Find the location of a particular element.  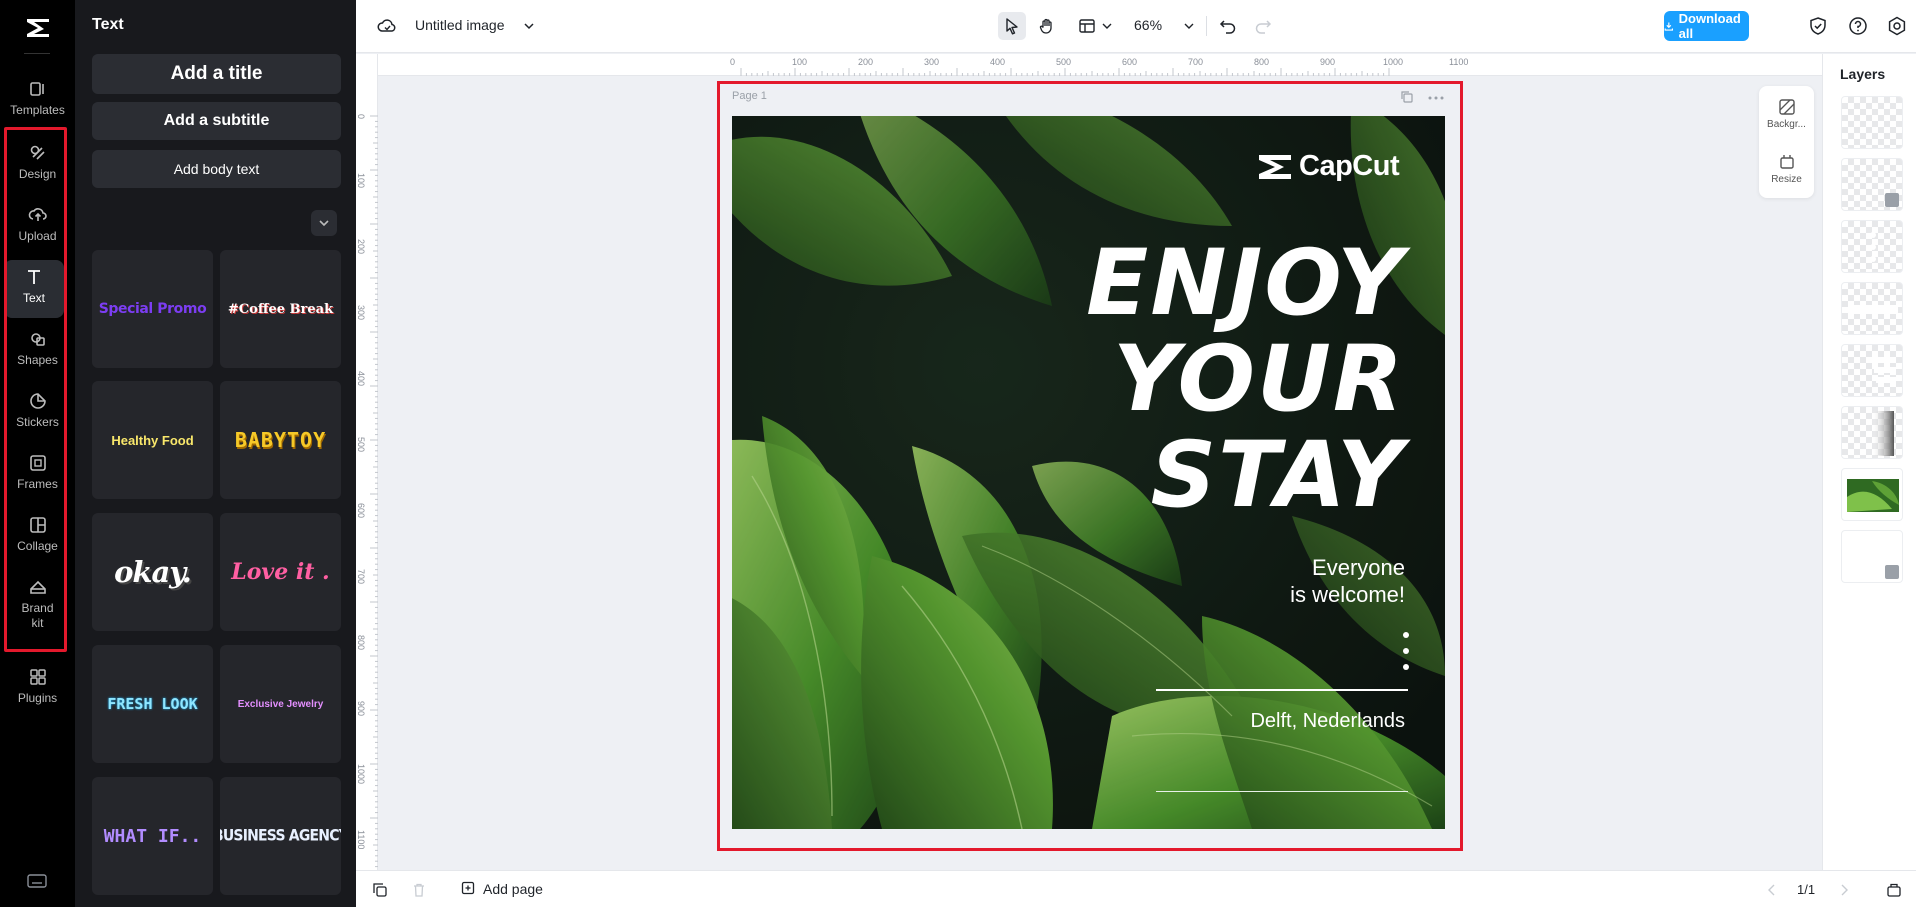

preset-label: BUSINESS AGENCY is located at coordinates (280, 836).